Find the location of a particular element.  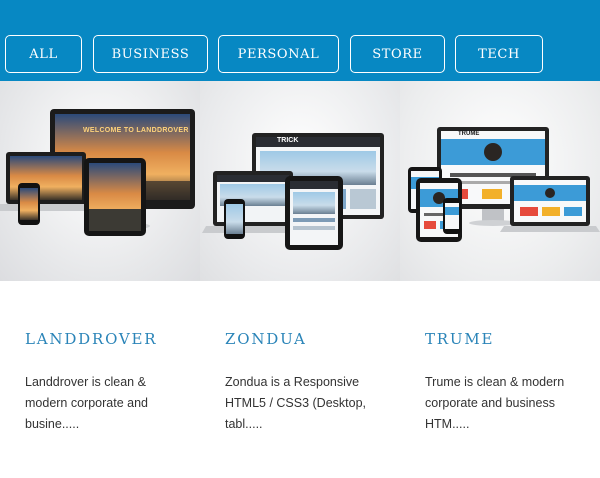

landdrover-devices-image is located at coordinates (97, 172).